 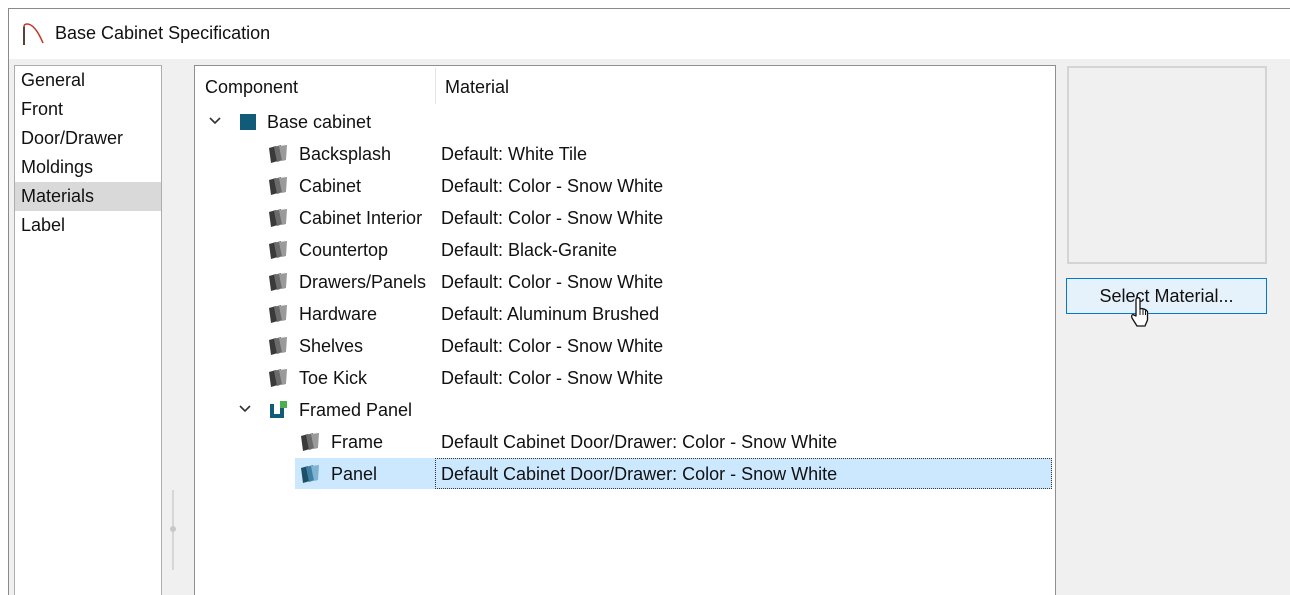 I want to click on tree-row: Hardware Default: Aluminum Brushed, so click(x=625, y=314).